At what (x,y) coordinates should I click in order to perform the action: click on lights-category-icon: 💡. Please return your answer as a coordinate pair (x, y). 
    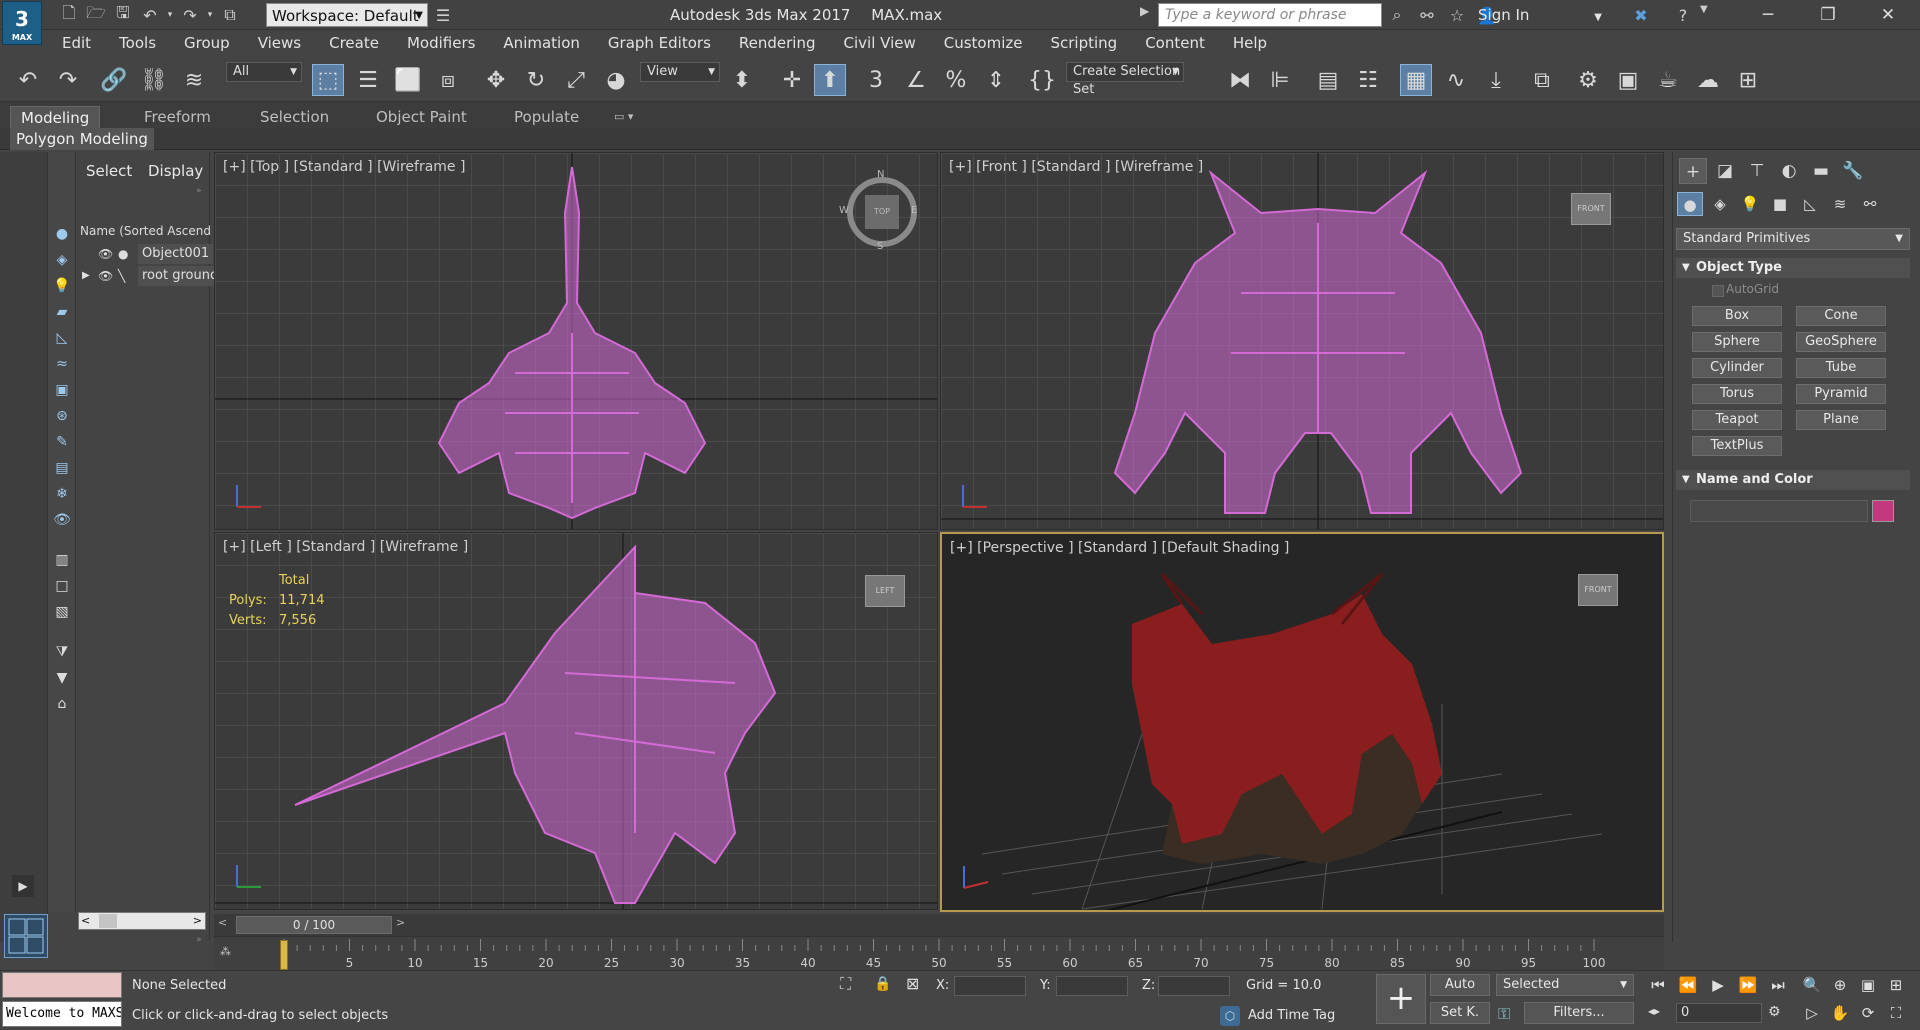
    Looking at the image, I should click on (1750, 204).